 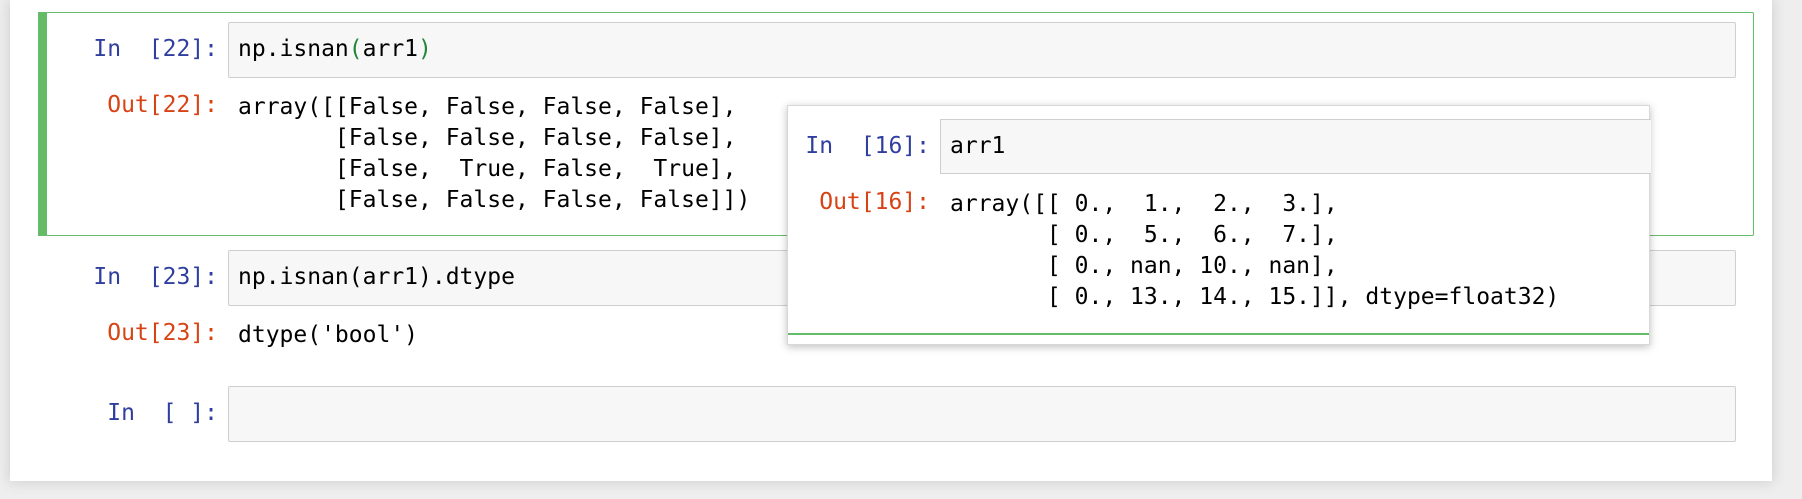 I want to click on code-text: arr1, so click(x=978, y=146).